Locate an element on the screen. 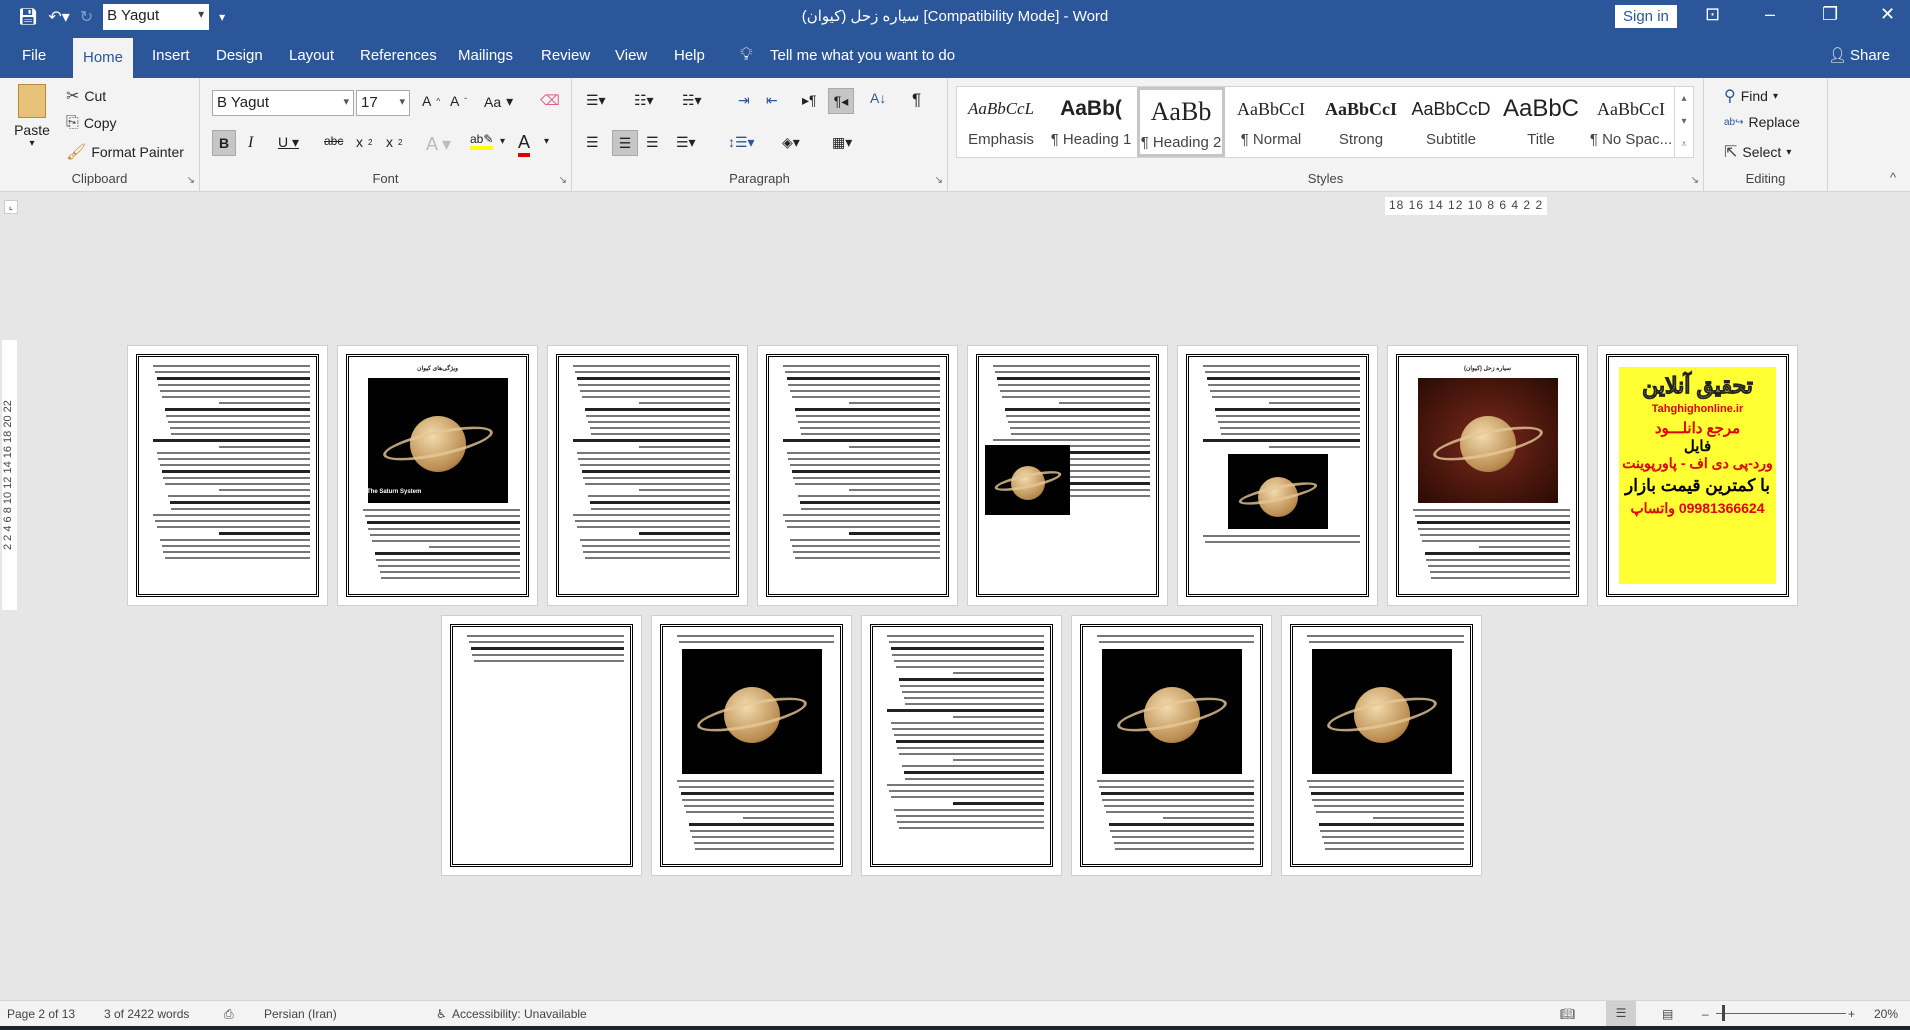  copy-button: ⎘ Copy is located at coordinates (91, 123).